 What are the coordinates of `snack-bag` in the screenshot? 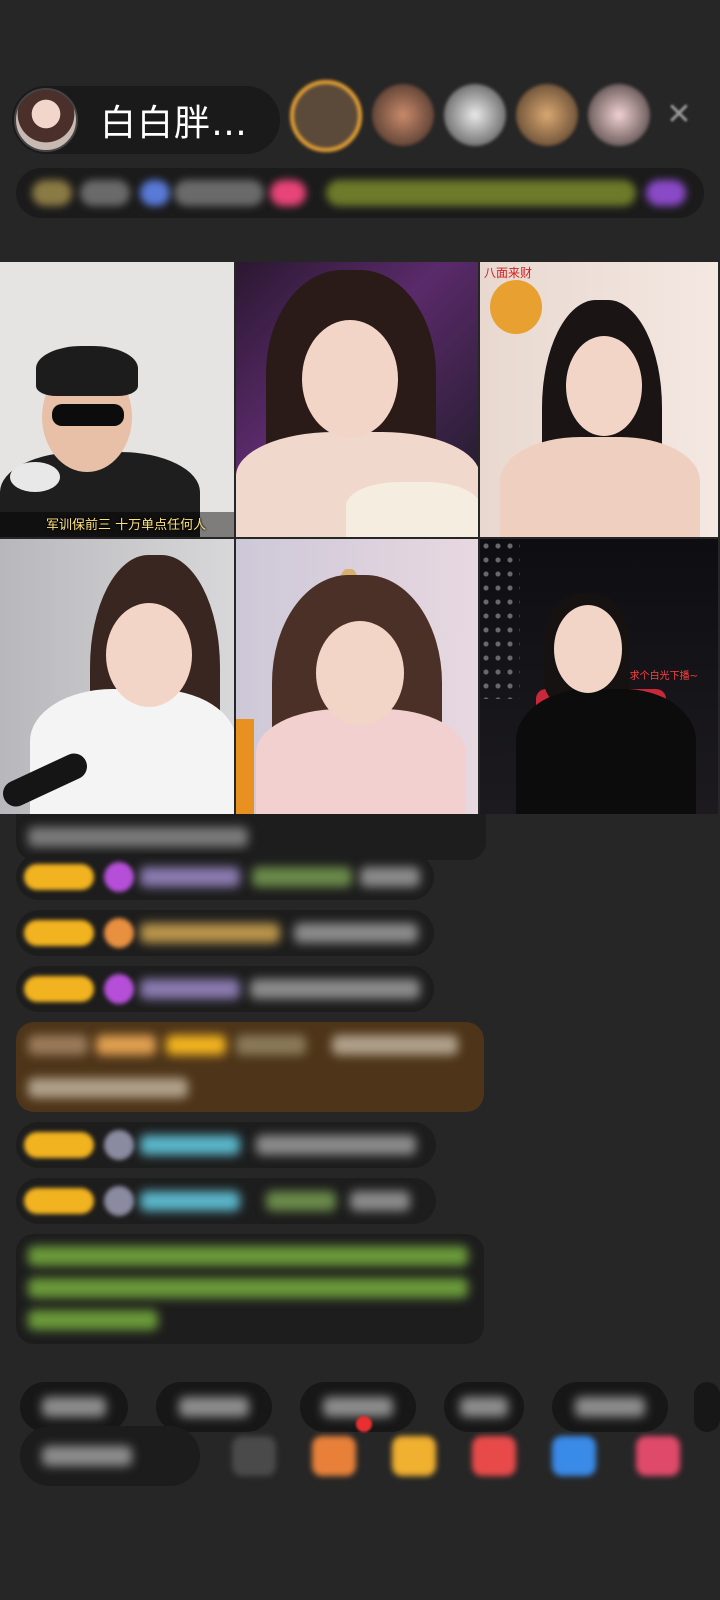 It's located at (245, 766).